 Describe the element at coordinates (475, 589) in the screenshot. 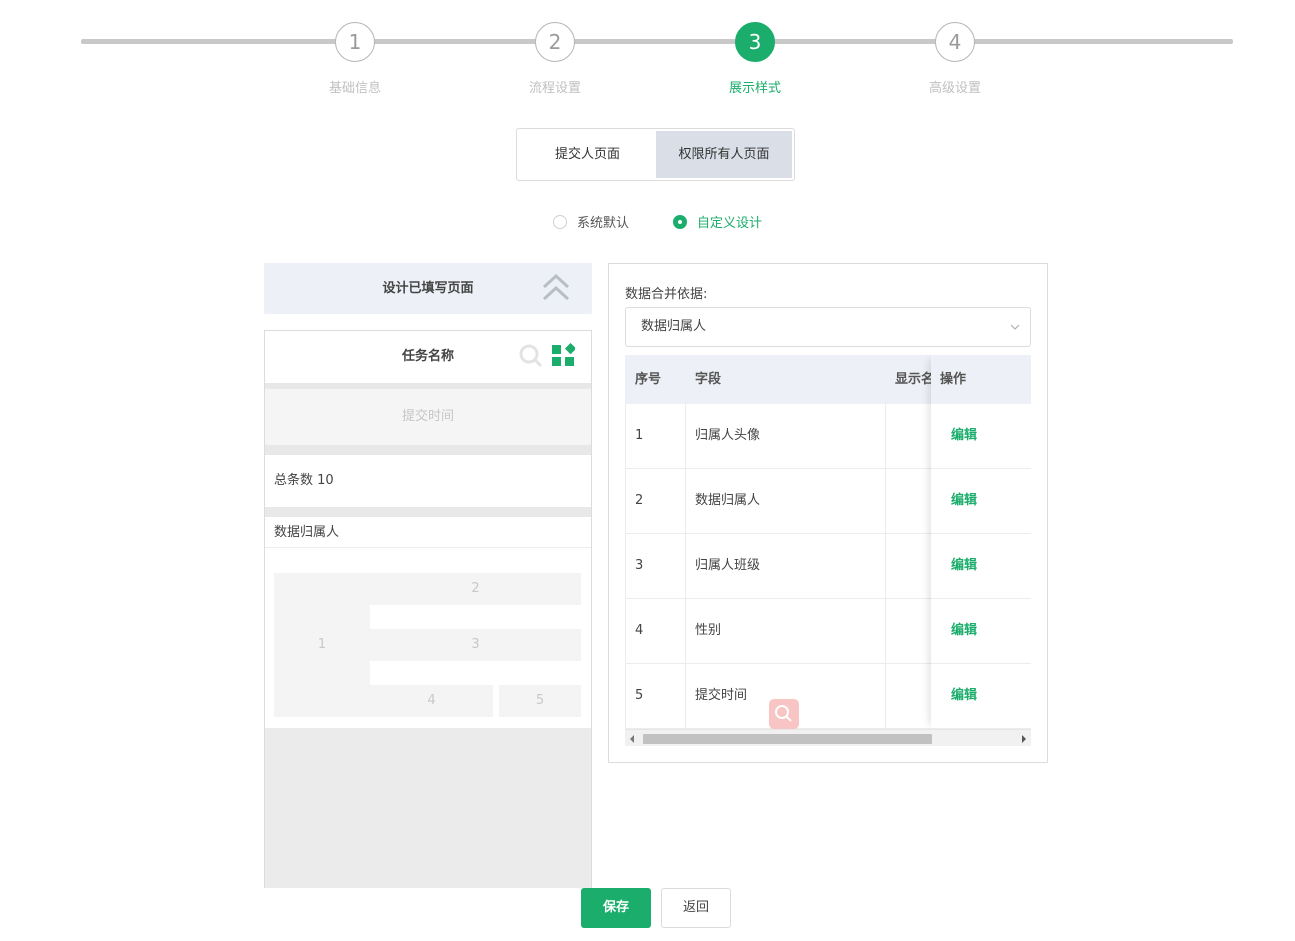

I see `layout-cell-2: 2` at that location.